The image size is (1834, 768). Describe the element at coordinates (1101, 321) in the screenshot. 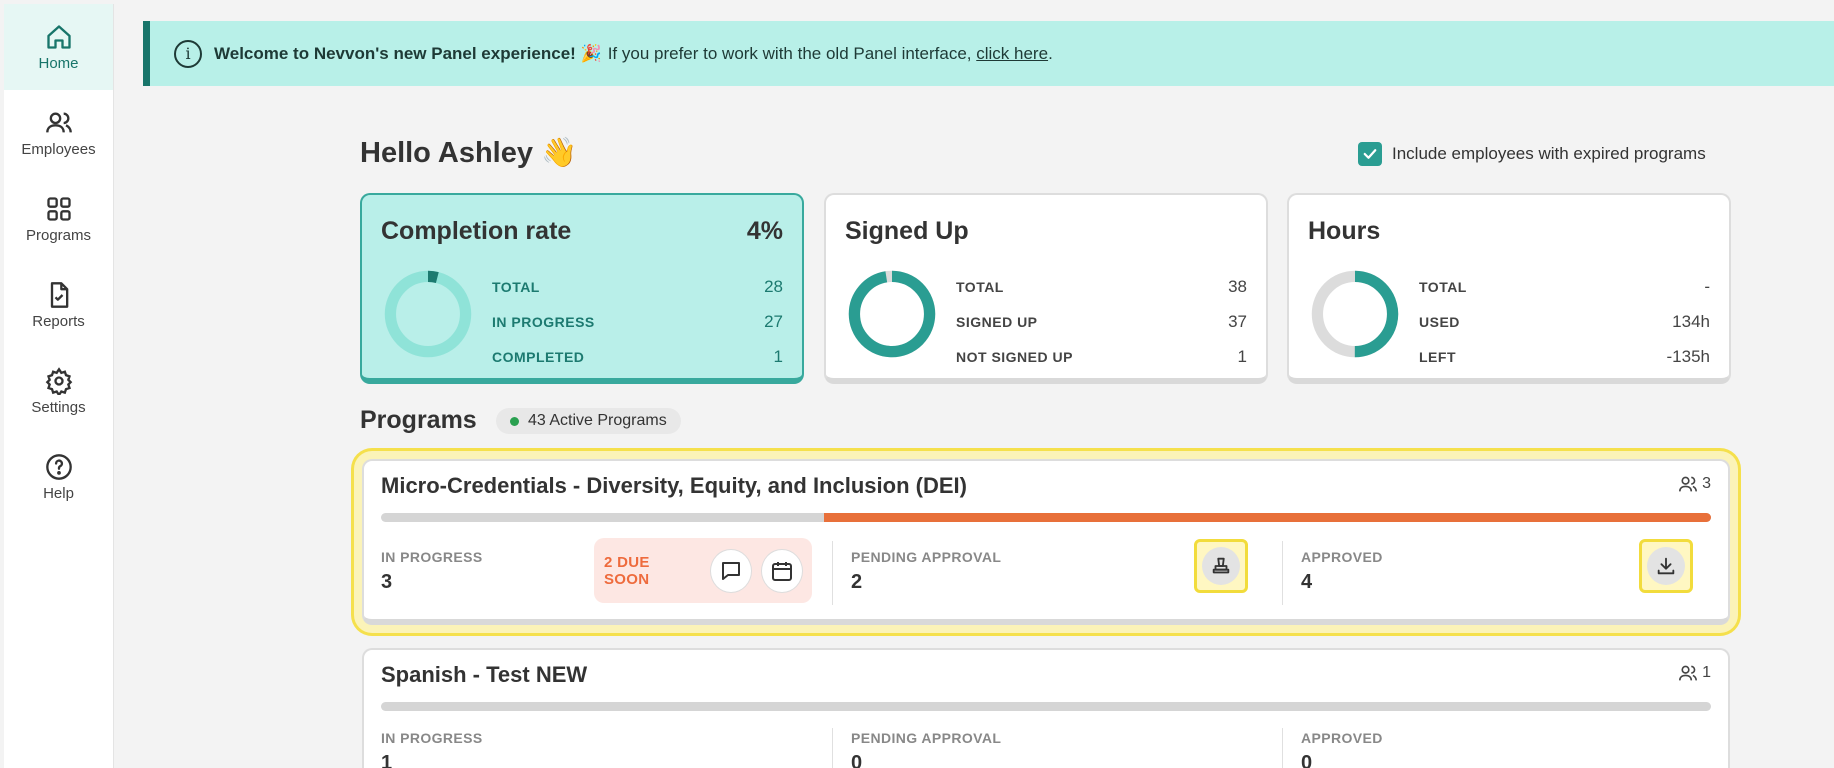

I see `stat-row: SIGNED UP 37` at that location.